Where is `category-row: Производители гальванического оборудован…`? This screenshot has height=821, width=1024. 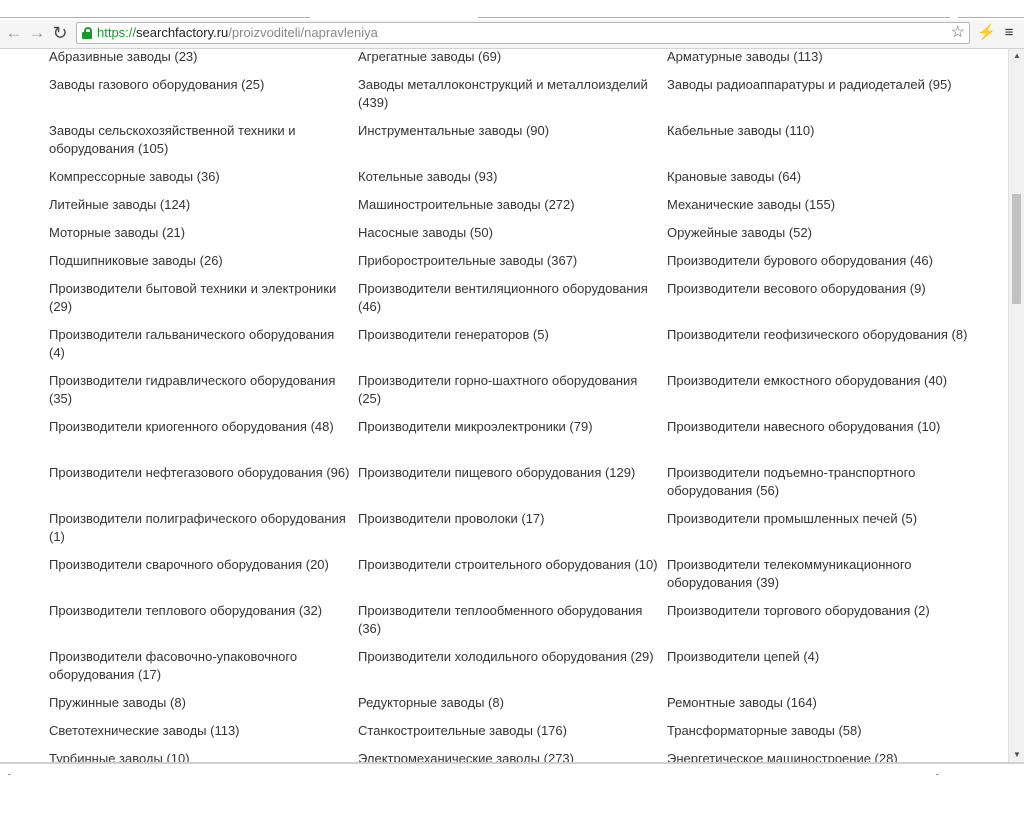
category-row: Производители гальванического оборудован… is located at coordinates (514, 349).